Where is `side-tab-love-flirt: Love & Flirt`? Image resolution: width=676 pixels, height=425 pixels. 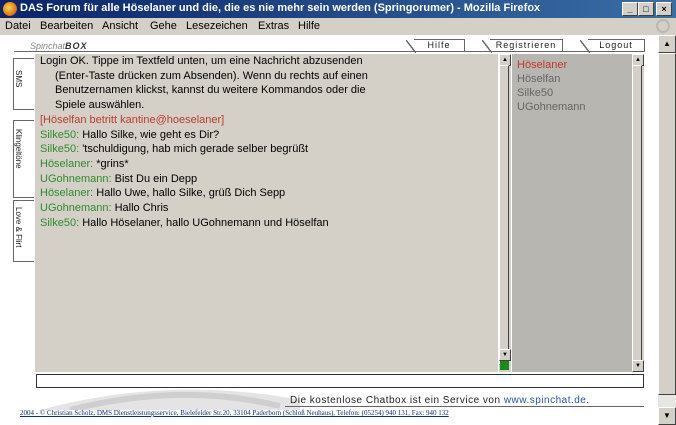
side-tab-love-flirt: Love & Flirt is located at coordinates (23, 231).